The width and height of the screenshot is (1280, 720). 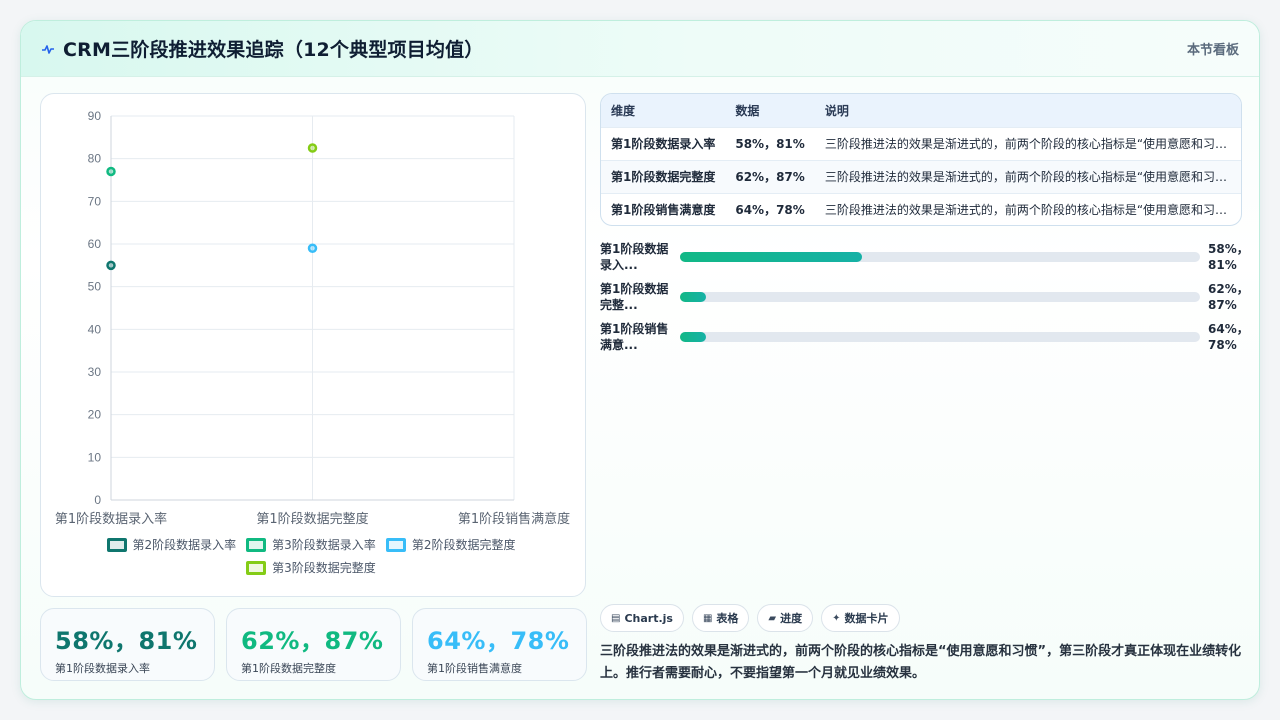 What do you see at coordinates (616, 618) in the screenshot?
I see `tag-icon: ▤` at bounding box center [616, 618].